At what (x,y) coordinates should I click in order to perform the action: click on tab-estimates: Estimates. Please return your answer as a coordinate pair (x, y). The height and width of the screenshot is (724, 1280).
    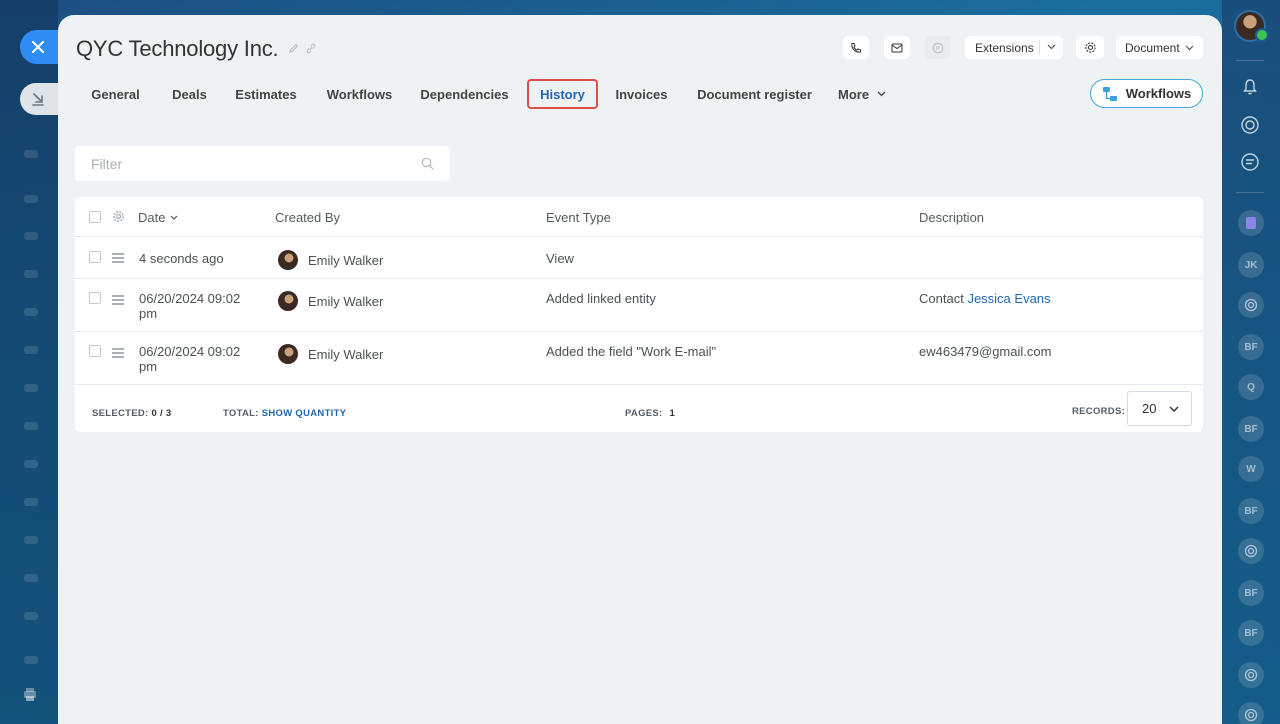
    Looking at the image, I should click on (266, 94).